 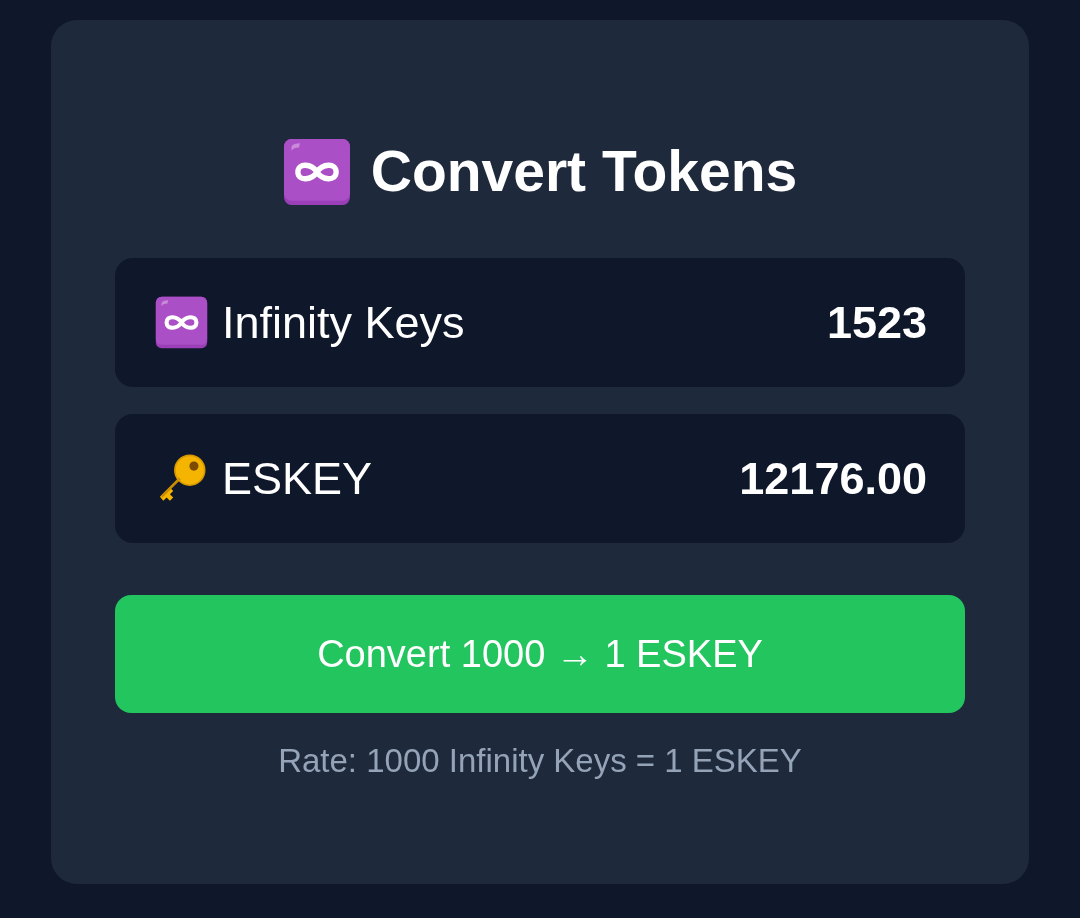 What do you see at coordinates (540, 761) in the screenshot?
I see `rate-text: Rate: 1000 Infinity Keys = 1 ESKEY` at bounding box center [540, 761].